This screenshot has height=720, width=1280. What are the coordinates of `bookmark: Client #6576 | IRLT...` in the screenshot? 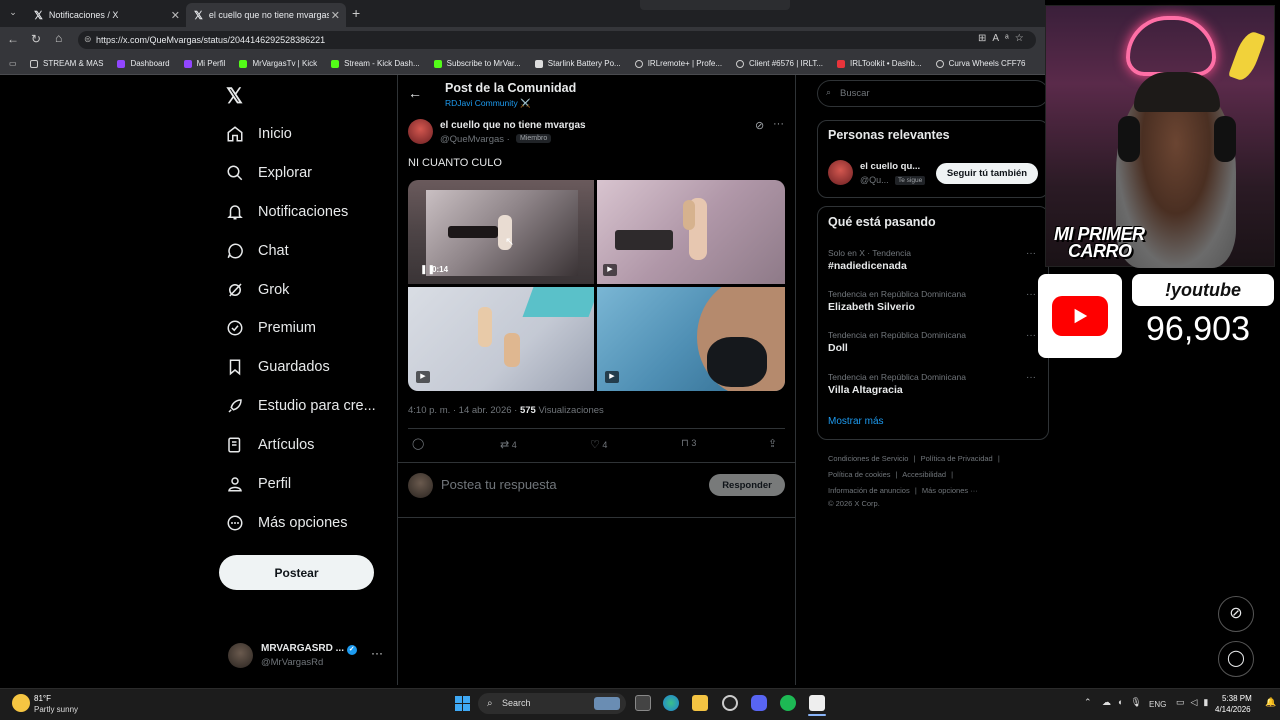 It's located at (779, 63).